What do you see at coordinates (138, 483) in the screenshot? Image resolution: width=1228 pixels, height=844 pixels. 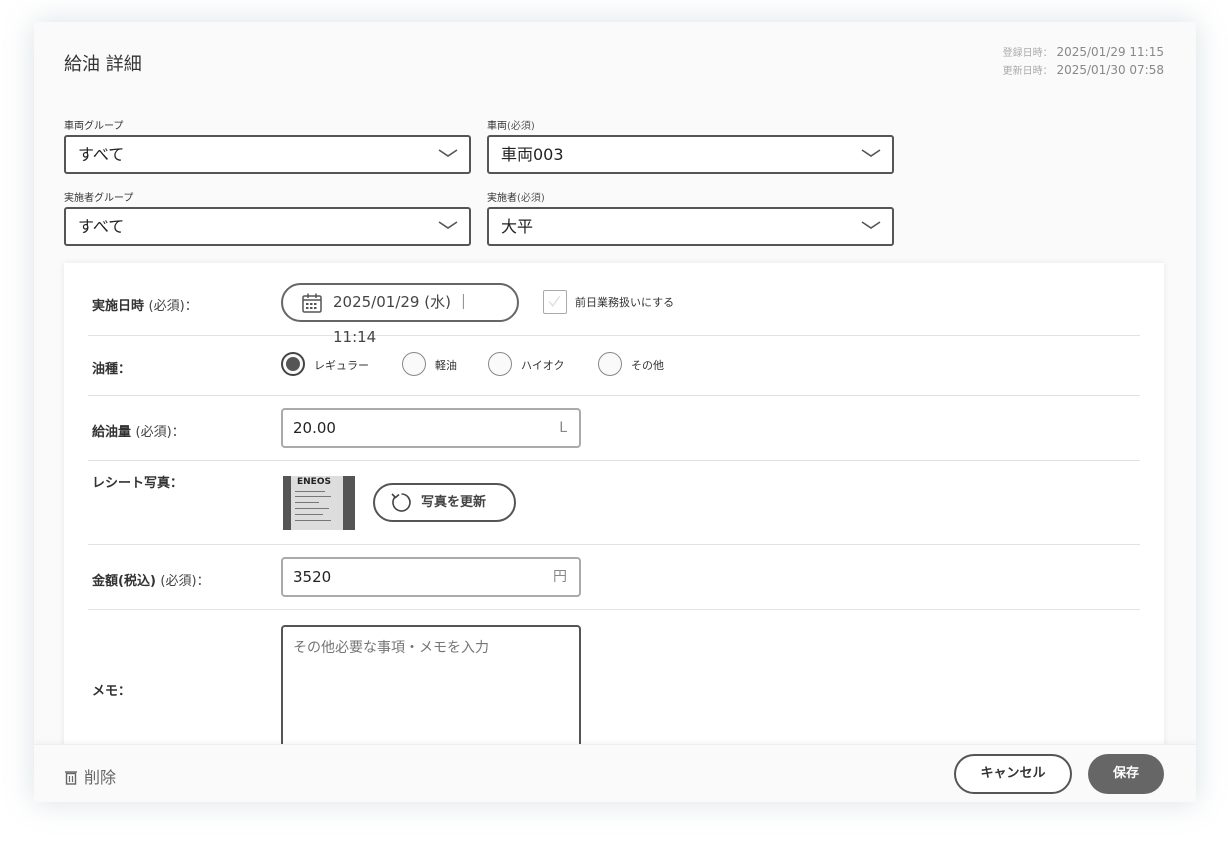 I see `receipt-label: レシート写真：` at bounding box center [138, 483].